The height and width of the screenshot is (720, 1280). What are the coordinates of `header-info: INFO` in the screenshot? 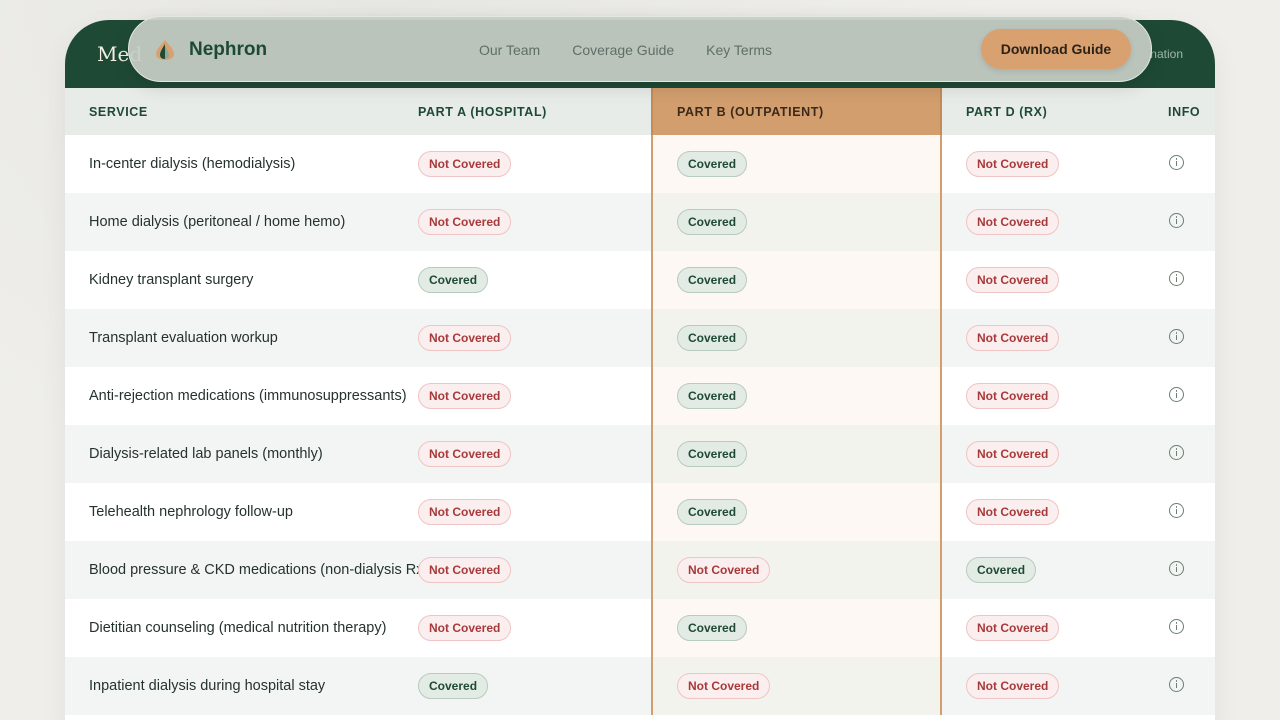 It's located at (1179, 111).